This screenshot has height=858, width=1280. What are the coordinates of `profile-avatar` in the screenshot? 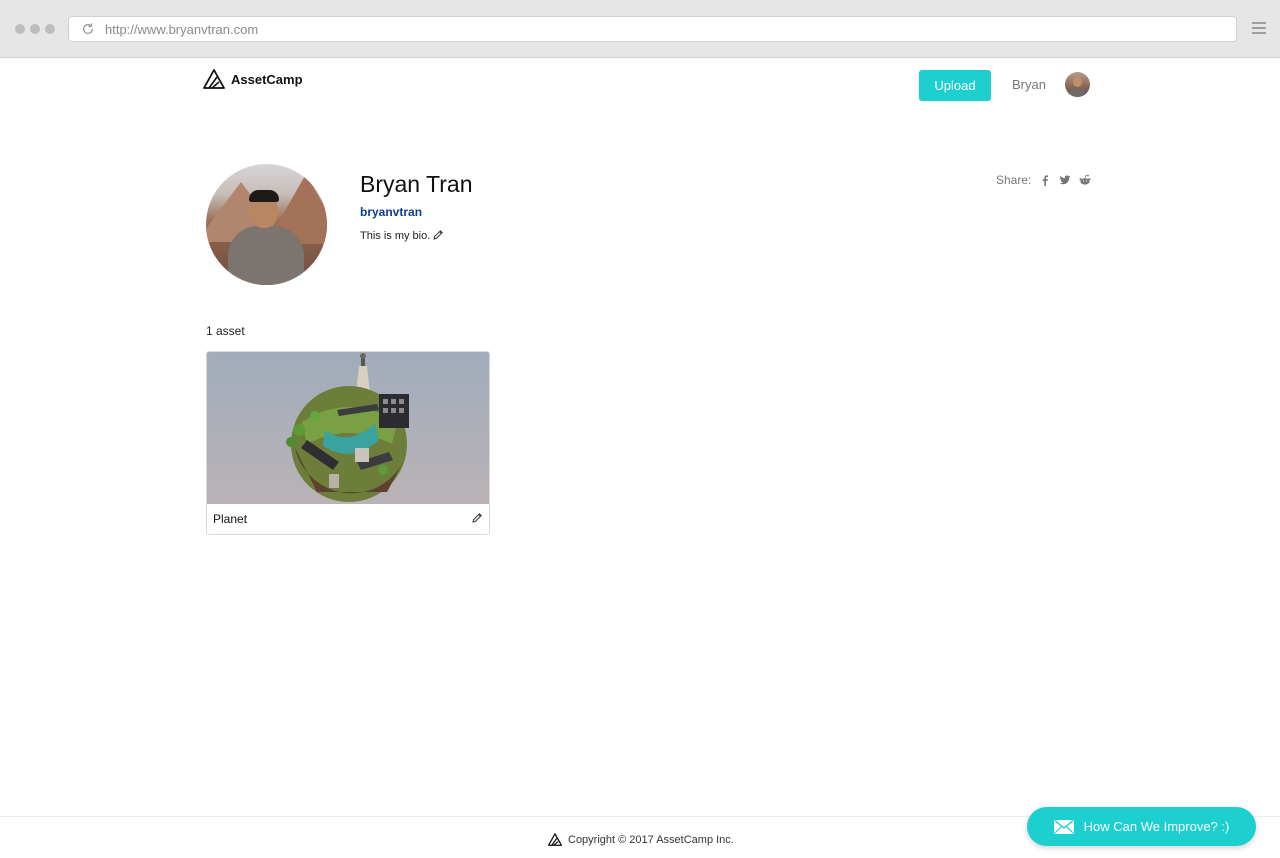 It's located at (266, 224).